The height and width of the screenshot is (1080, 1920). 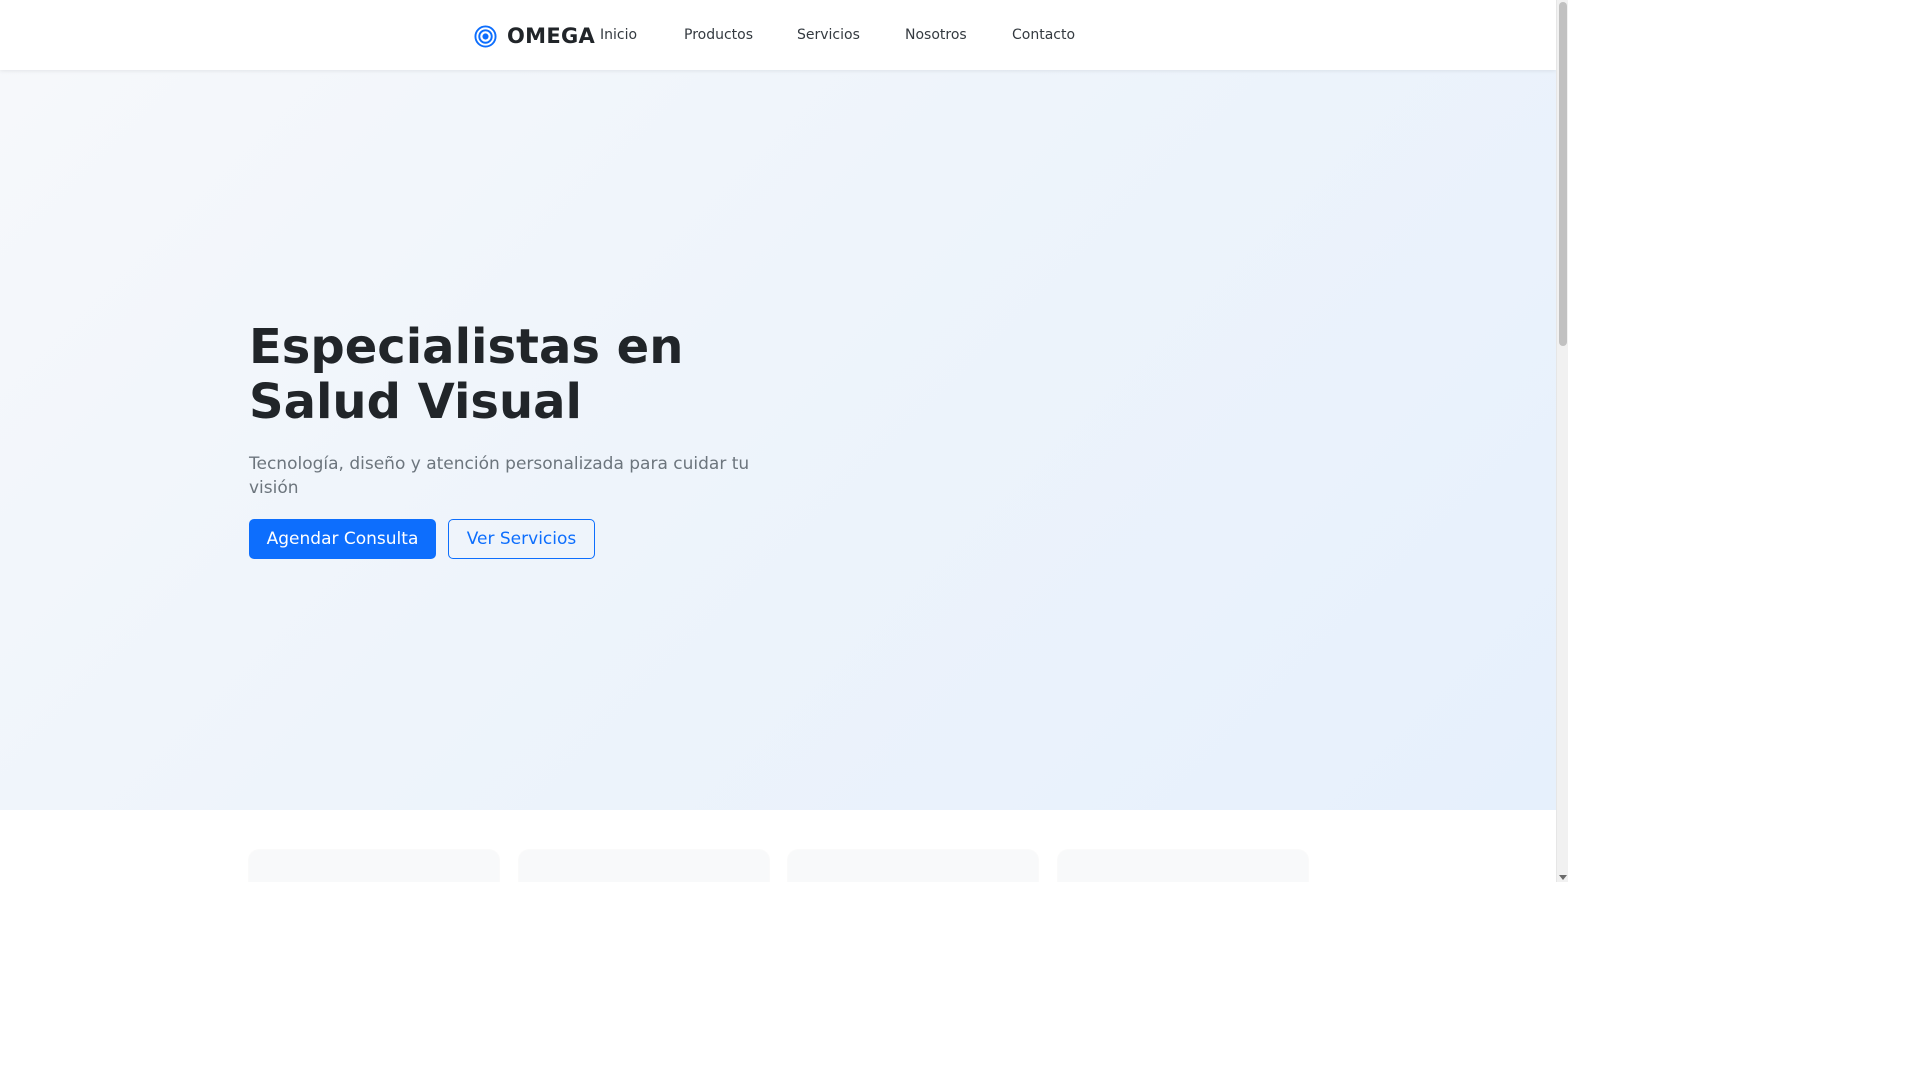 What do you see at coordinates (828, 35) in the screenshot?
I see `nav-link-servicios: Servicios` at bounding box center [828, 35].